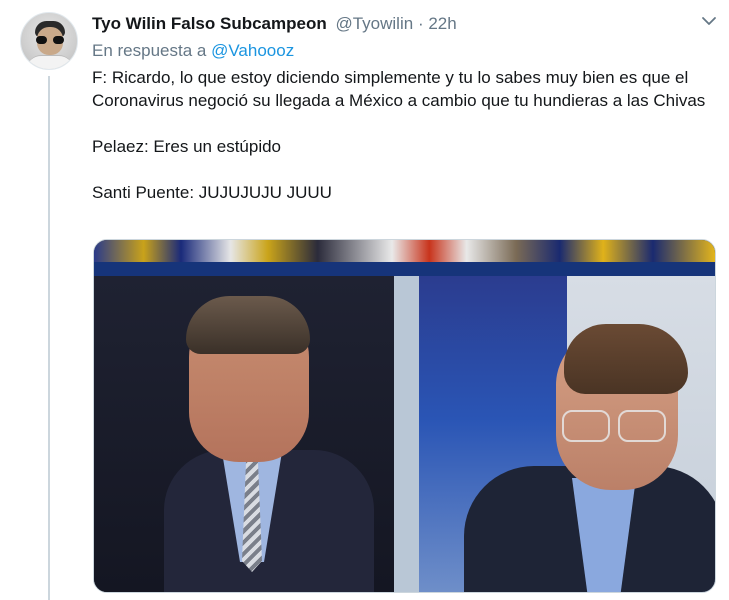  Describe the element at coordinates (614, 426) in the screenshot. I see `person-right-glasses` at that location.